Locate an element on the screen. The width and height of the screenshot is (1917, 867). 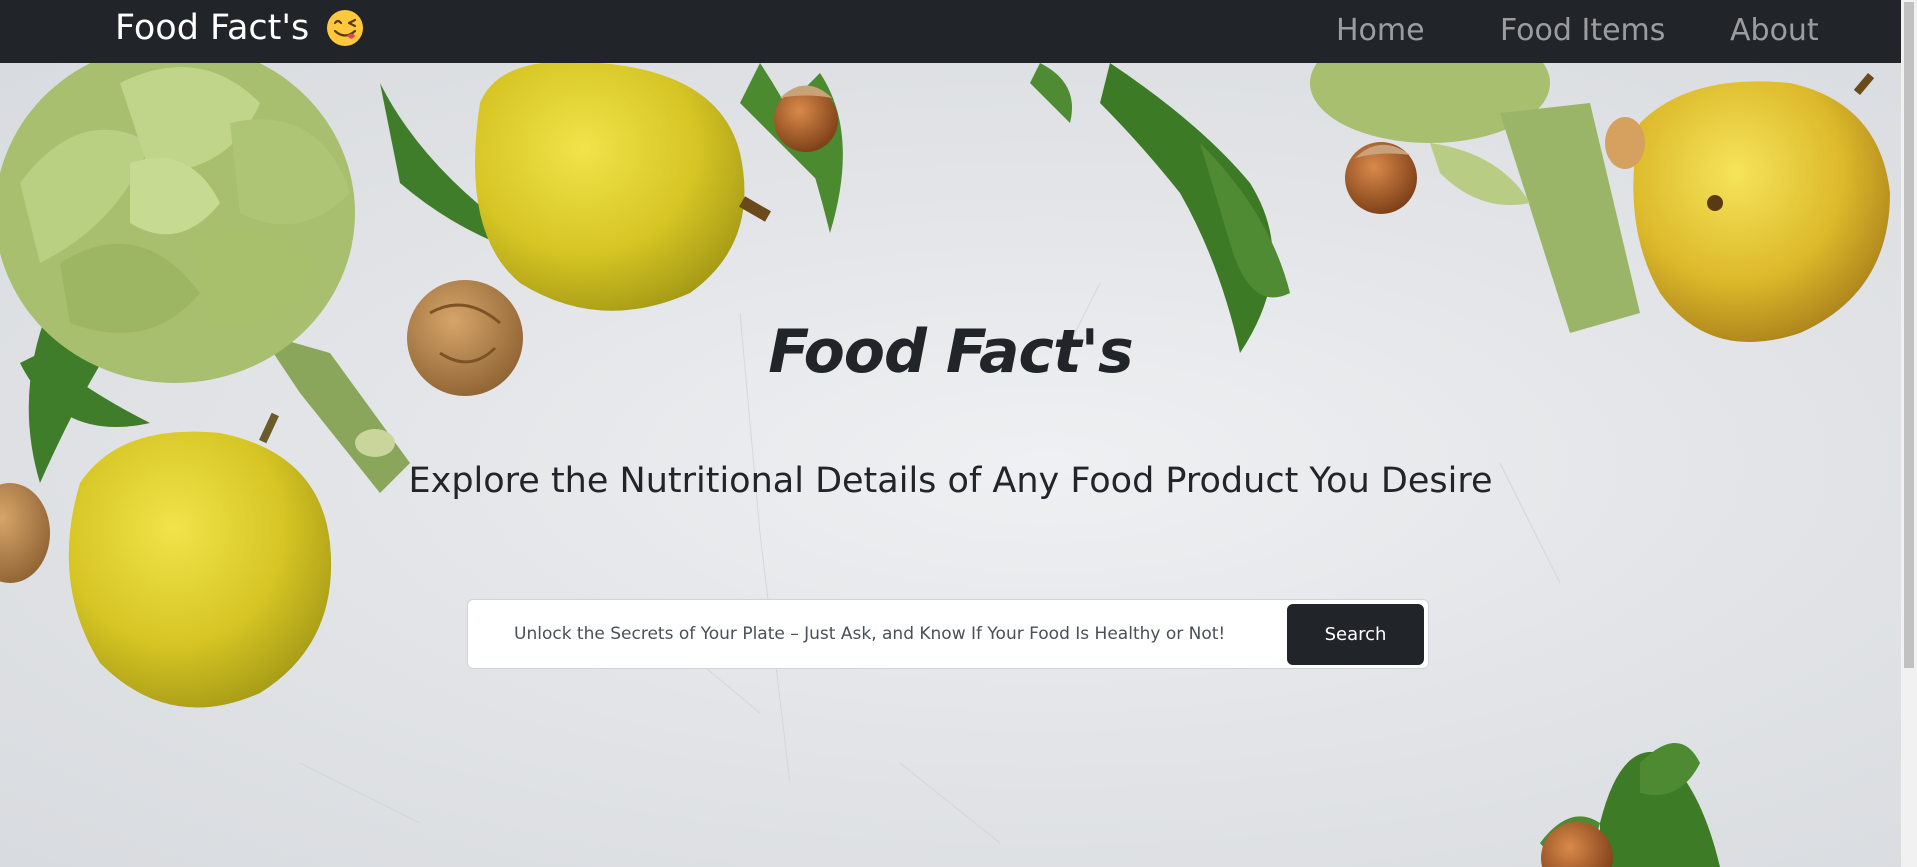
navbar: Food Fact's Home Food Items About is located at coordinates (950, 31).